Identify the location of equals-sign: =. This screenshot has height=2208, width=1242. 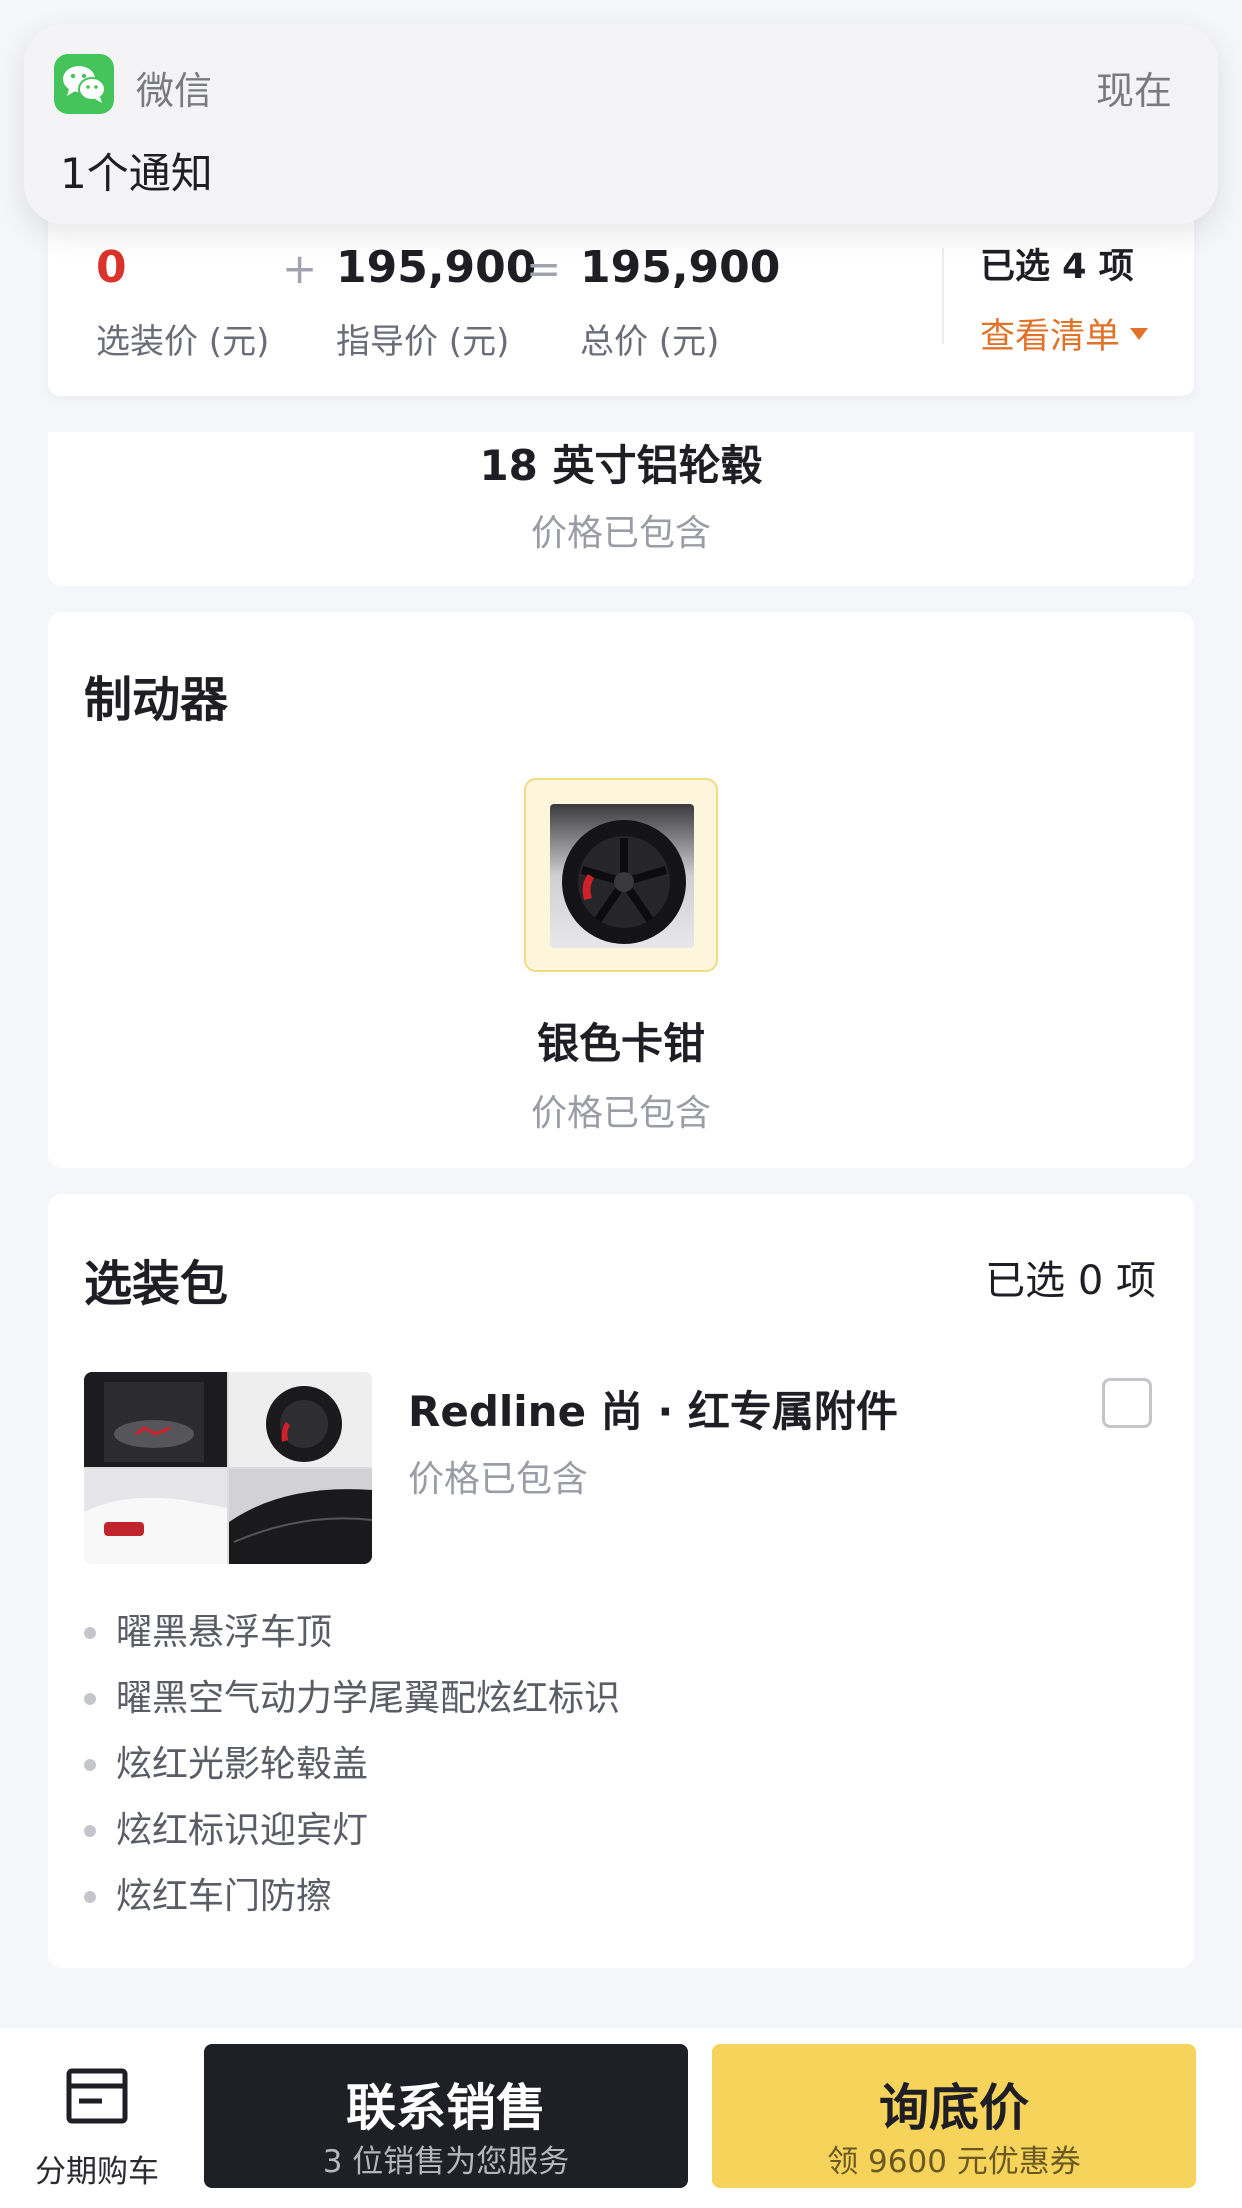
(544, 268).